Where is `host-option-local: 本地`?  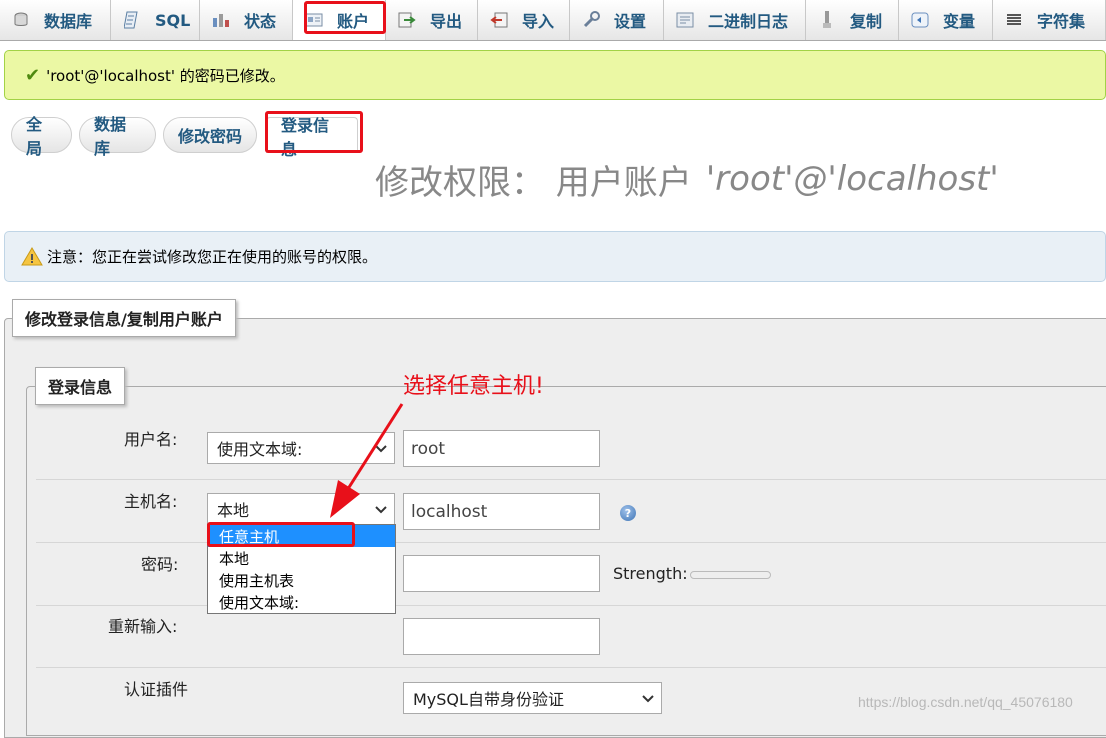 host-option-local: 本地 is located at coordinates (301, 558).